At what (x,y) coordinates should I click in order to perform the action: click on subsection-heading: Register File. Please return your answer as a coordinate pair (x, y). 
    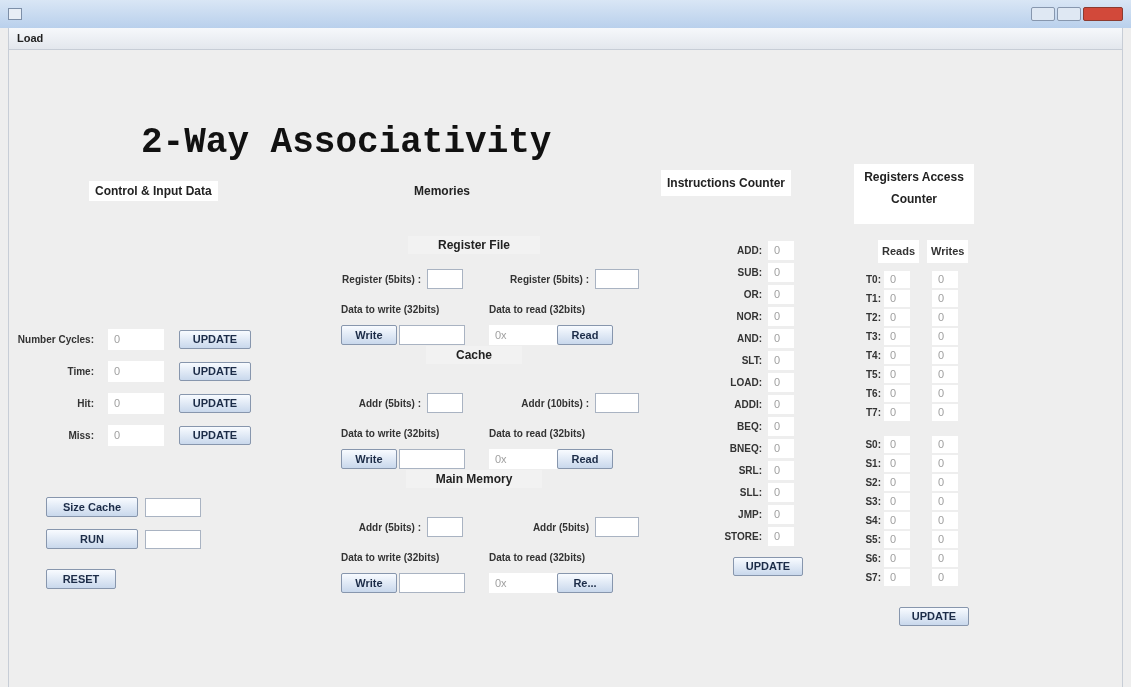
    Looking at the image, I should click on (474, 245).